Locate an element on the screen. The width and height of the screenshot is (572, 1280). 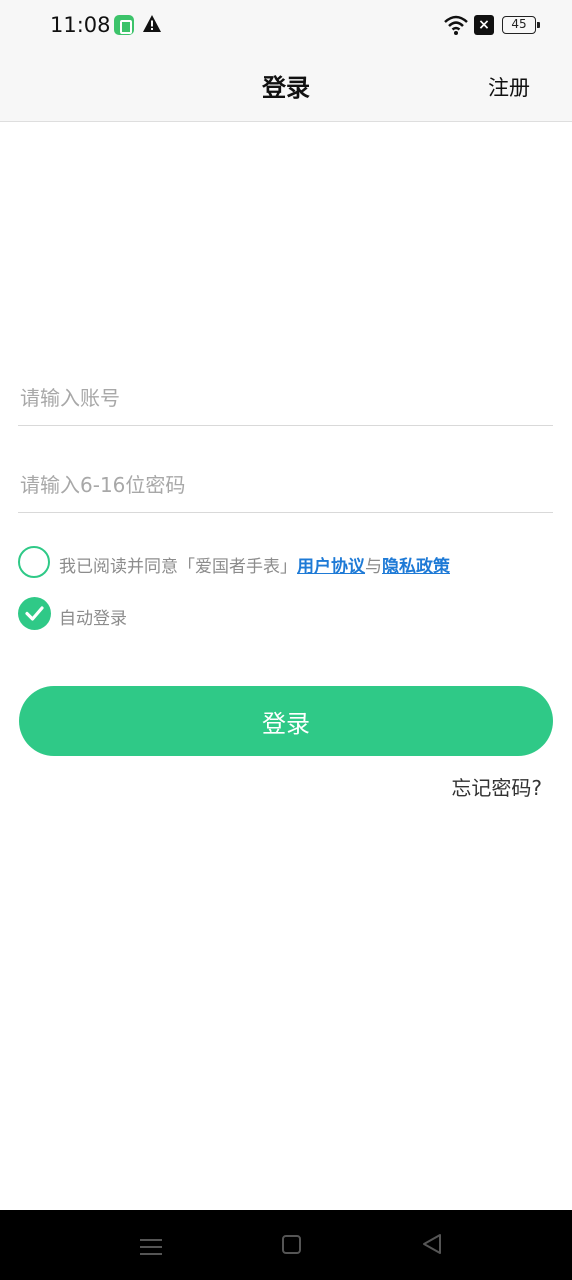
status-bar: 11:08 × 45 is located at coordinates (286, 26).